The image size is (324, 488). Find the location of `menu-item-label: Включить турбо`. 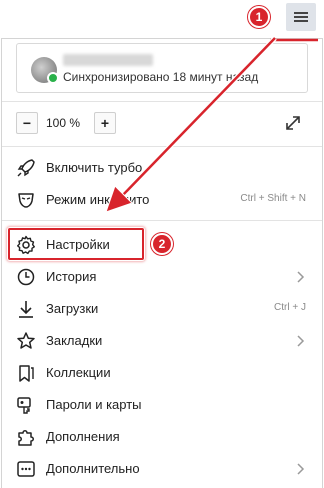

menu-item-label: Включить турбо is located at coordinates (94, 167).